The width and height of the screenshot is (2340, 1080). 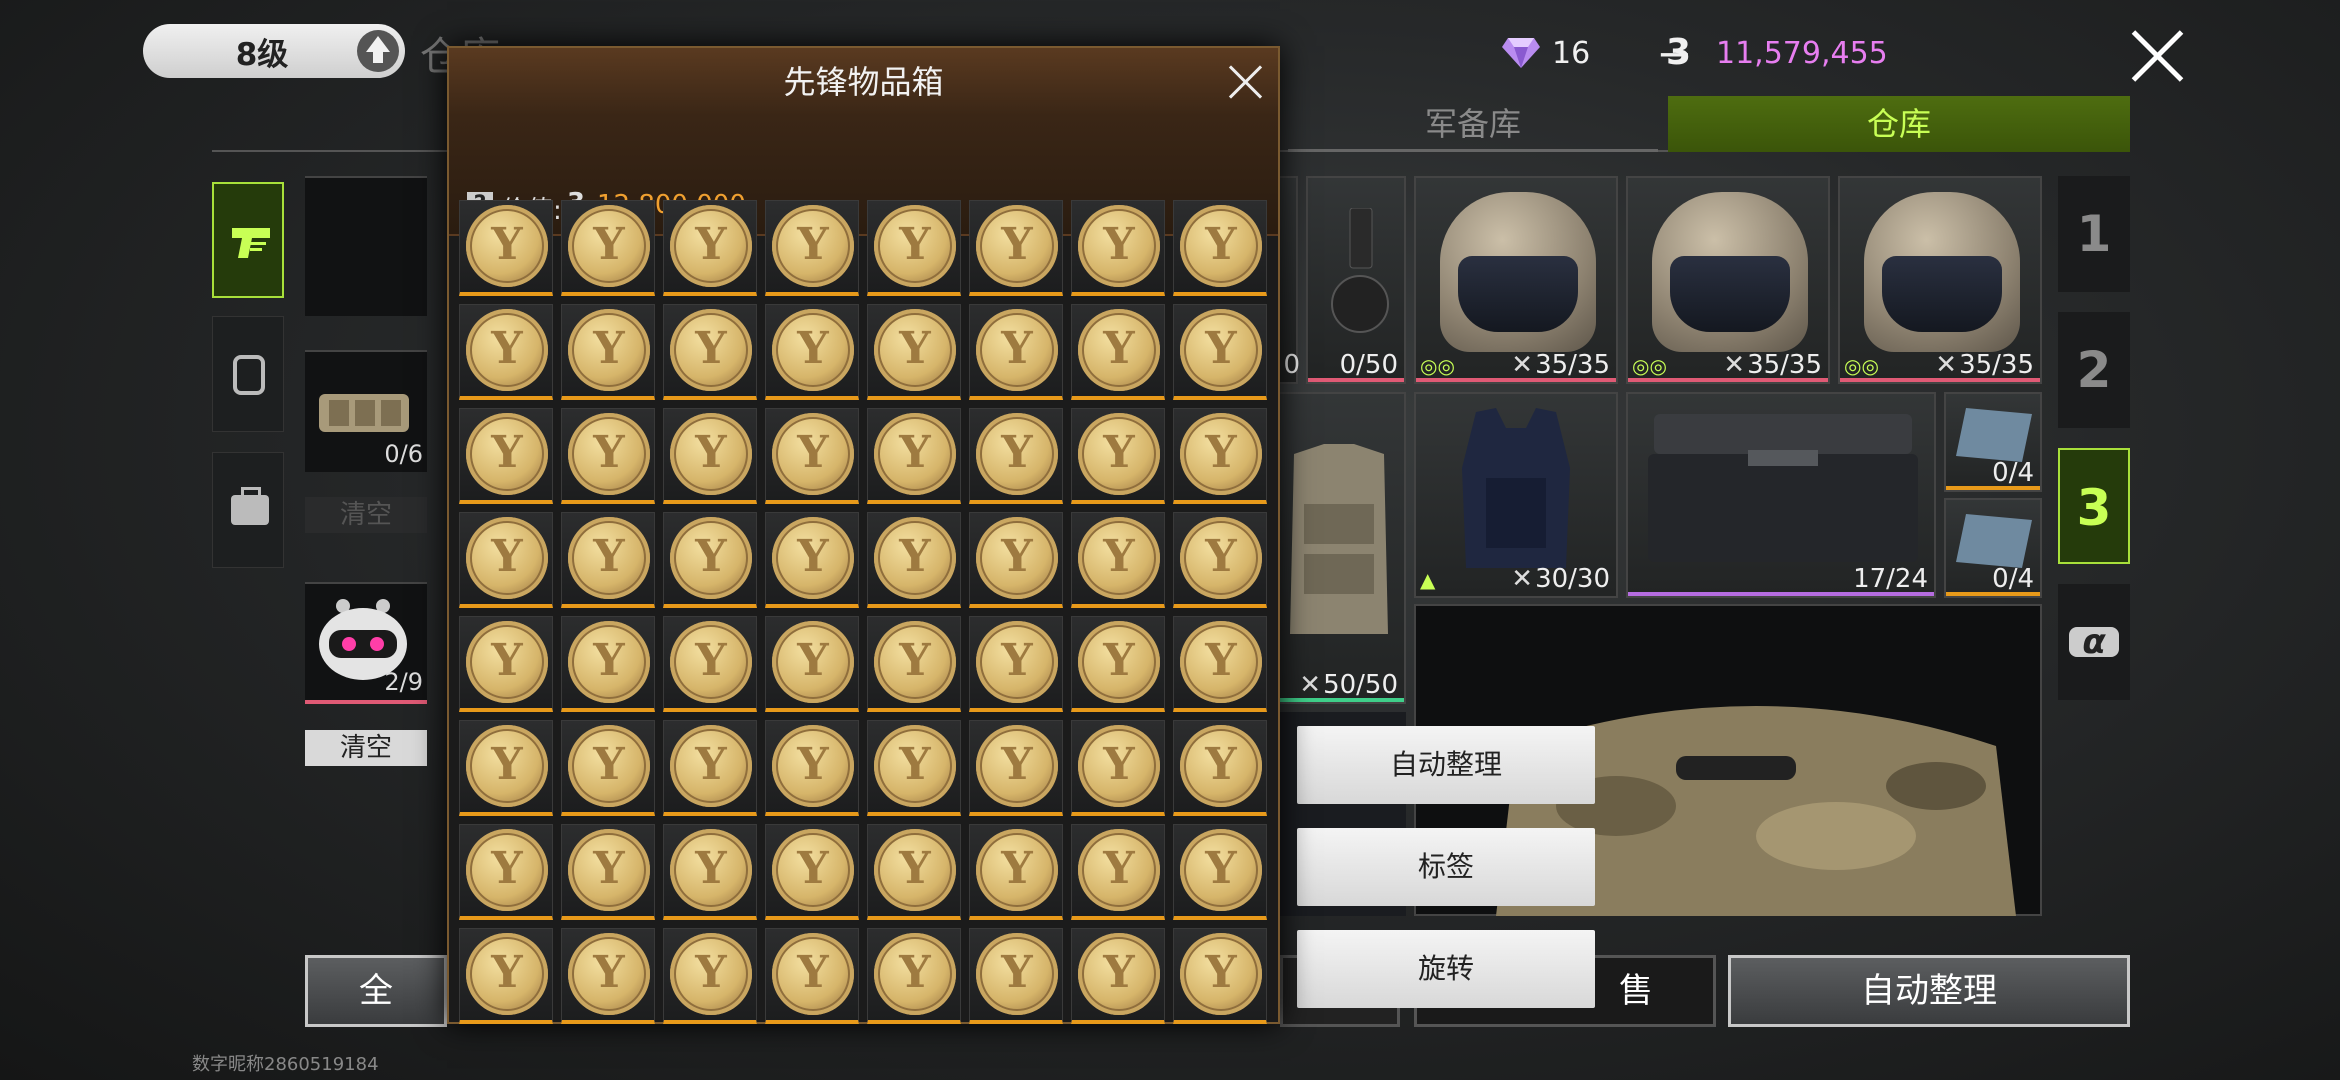 What do you see at coordinates (1940, 280) in the screenshot?
I see `helmet-cell-3: ◎◎ ✕35/35` at bounding box center [1940, 280].